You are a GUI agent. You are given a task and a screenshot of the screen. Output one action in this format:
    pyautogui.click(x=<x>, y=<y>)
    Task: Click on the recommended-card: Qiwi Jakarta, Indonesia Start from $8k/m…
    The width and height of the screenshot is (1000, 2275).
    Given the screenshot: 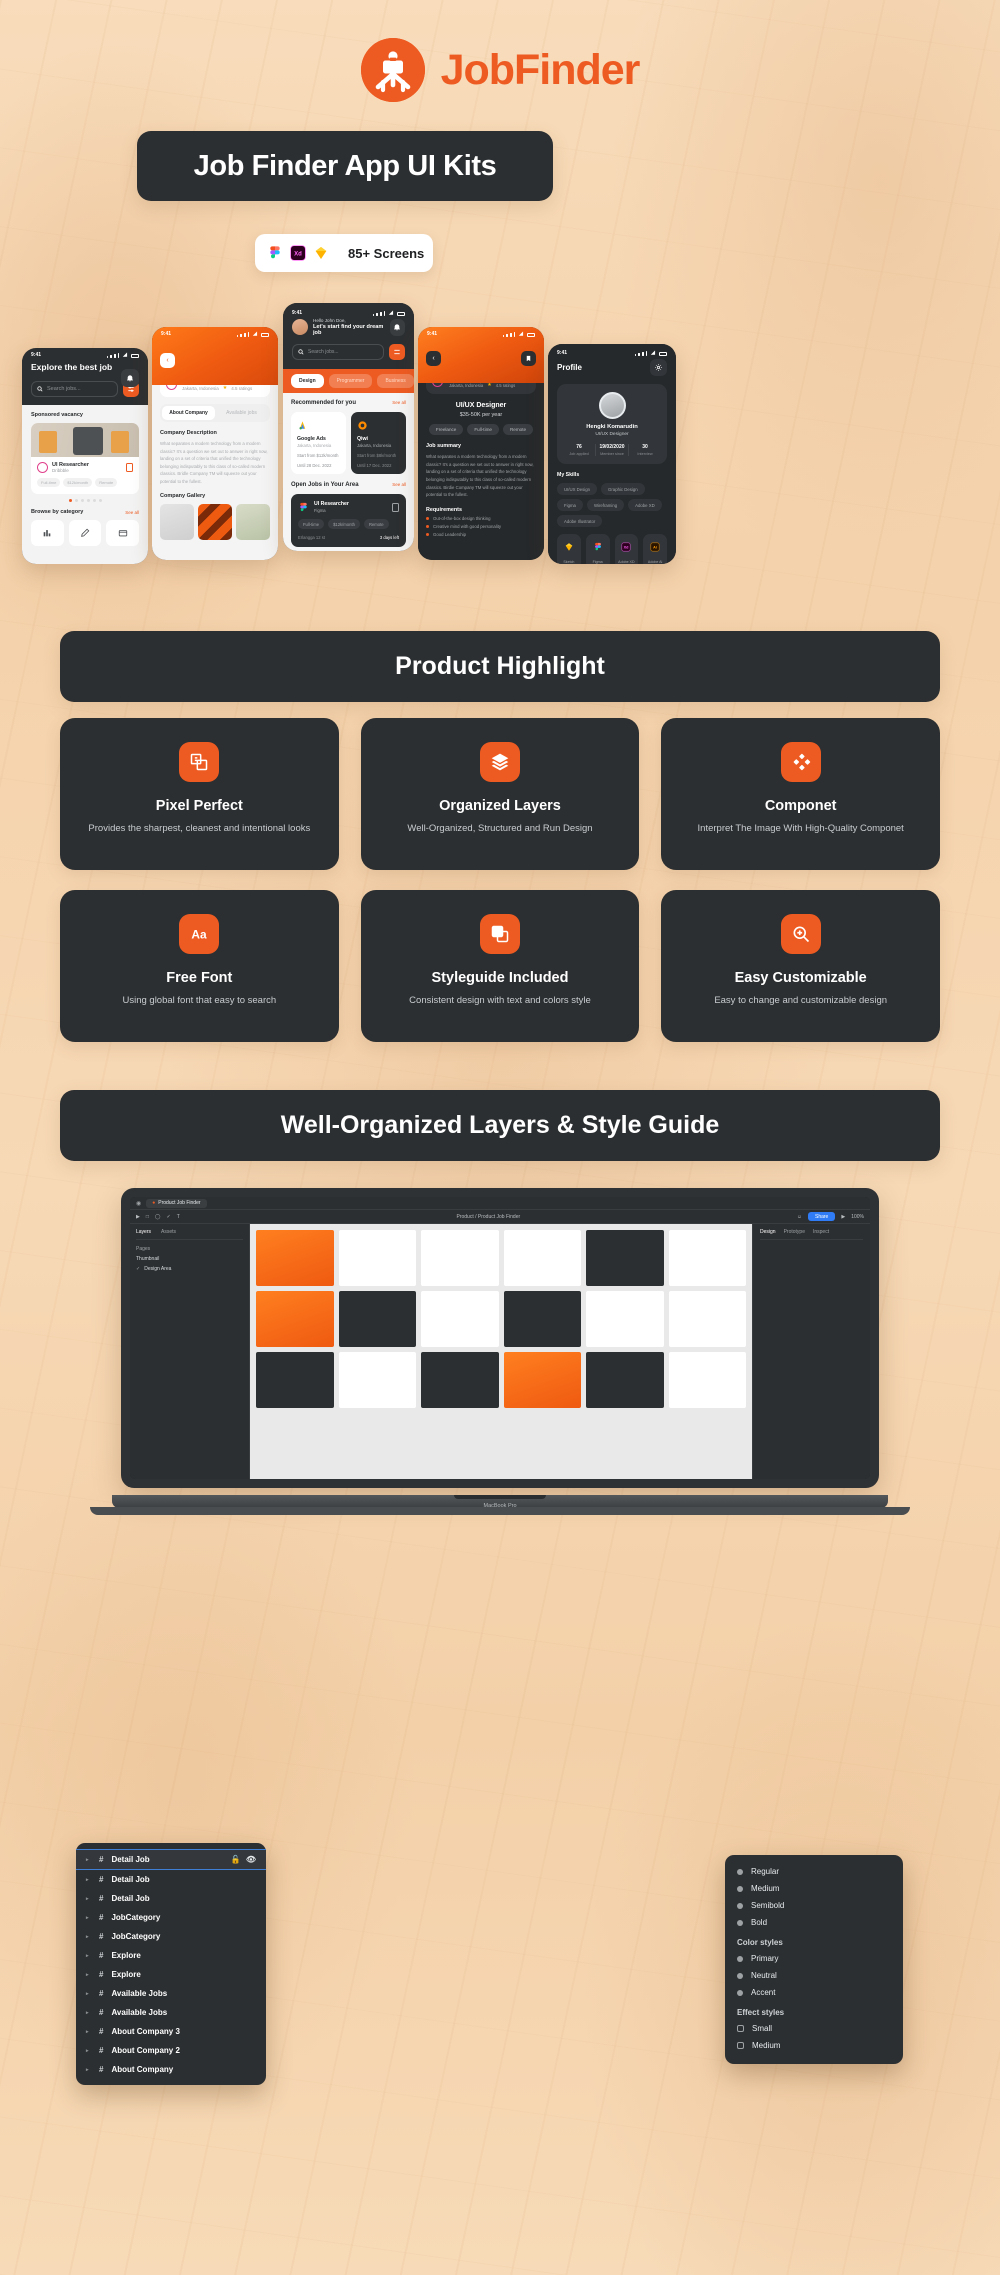 What is the action you would take?
    pyautogui.click(x=378, y=443)
    